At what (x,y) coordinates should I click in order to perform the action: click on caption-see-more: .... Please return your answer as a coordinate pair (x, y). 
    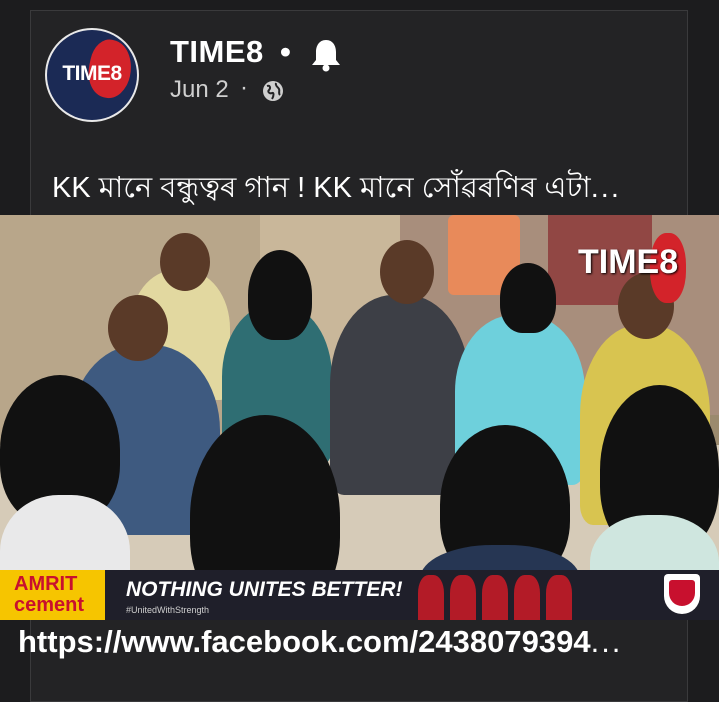
    Looking at the image, I should click on (606, 188).